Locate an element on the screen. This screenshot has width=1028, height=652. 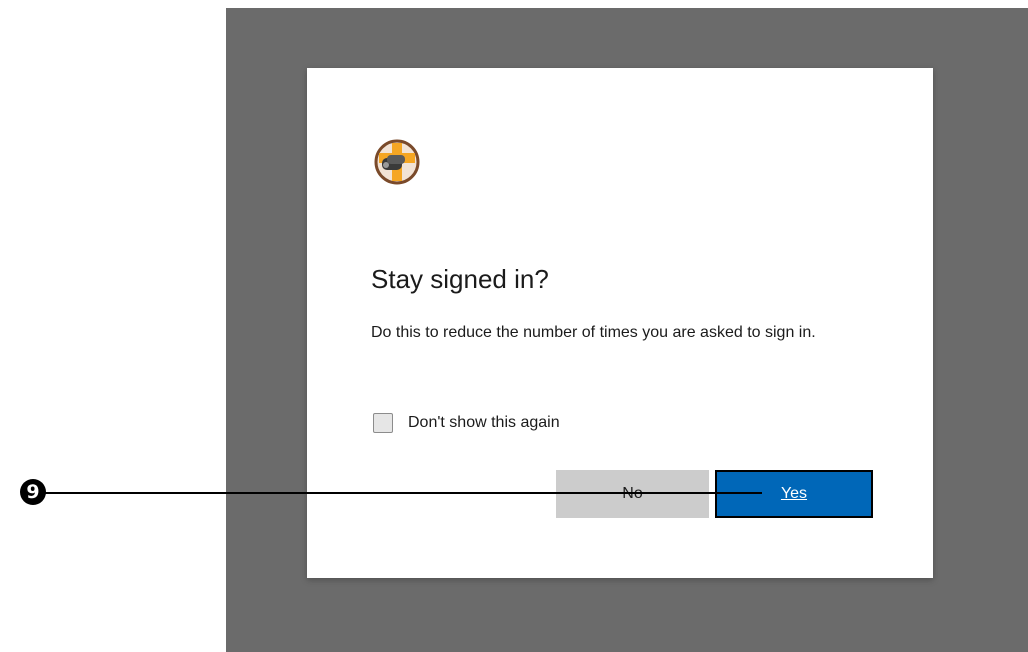
callout-number-badge: 9 is located at coordinates (33, 492).